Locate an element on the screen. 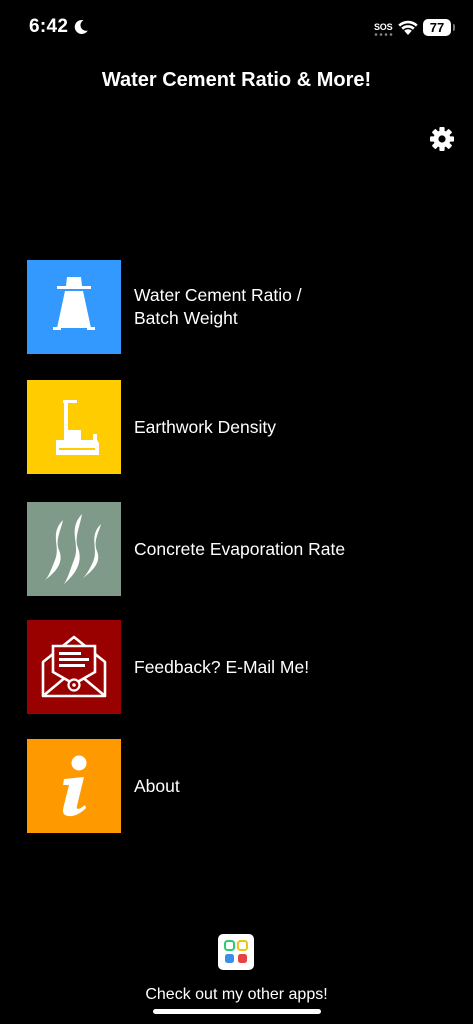 The width and height of the screenshot is (473, 1024). menu-item-about: About is located at coordinates (237, 786).